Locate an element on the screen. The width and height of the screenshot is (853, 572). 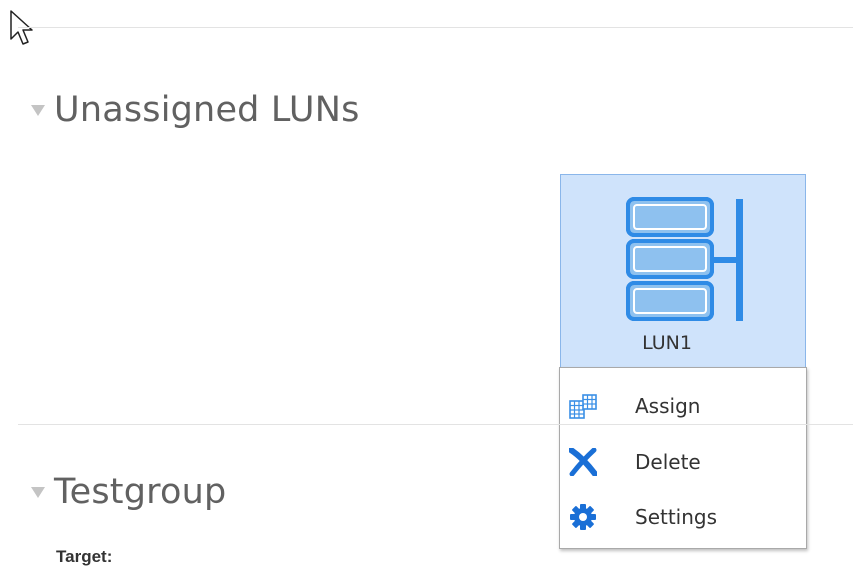
lun-tile: LUN1 is located at coordinates (683, 271).